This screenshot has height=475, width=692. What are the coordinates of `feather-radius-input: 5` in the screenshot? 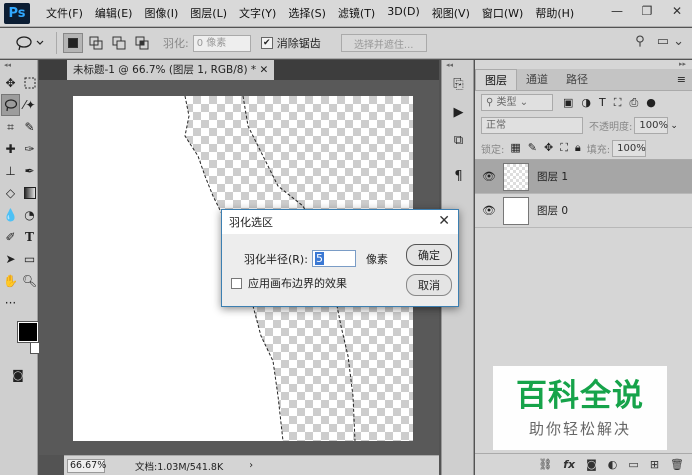 It's located at (333, 258).